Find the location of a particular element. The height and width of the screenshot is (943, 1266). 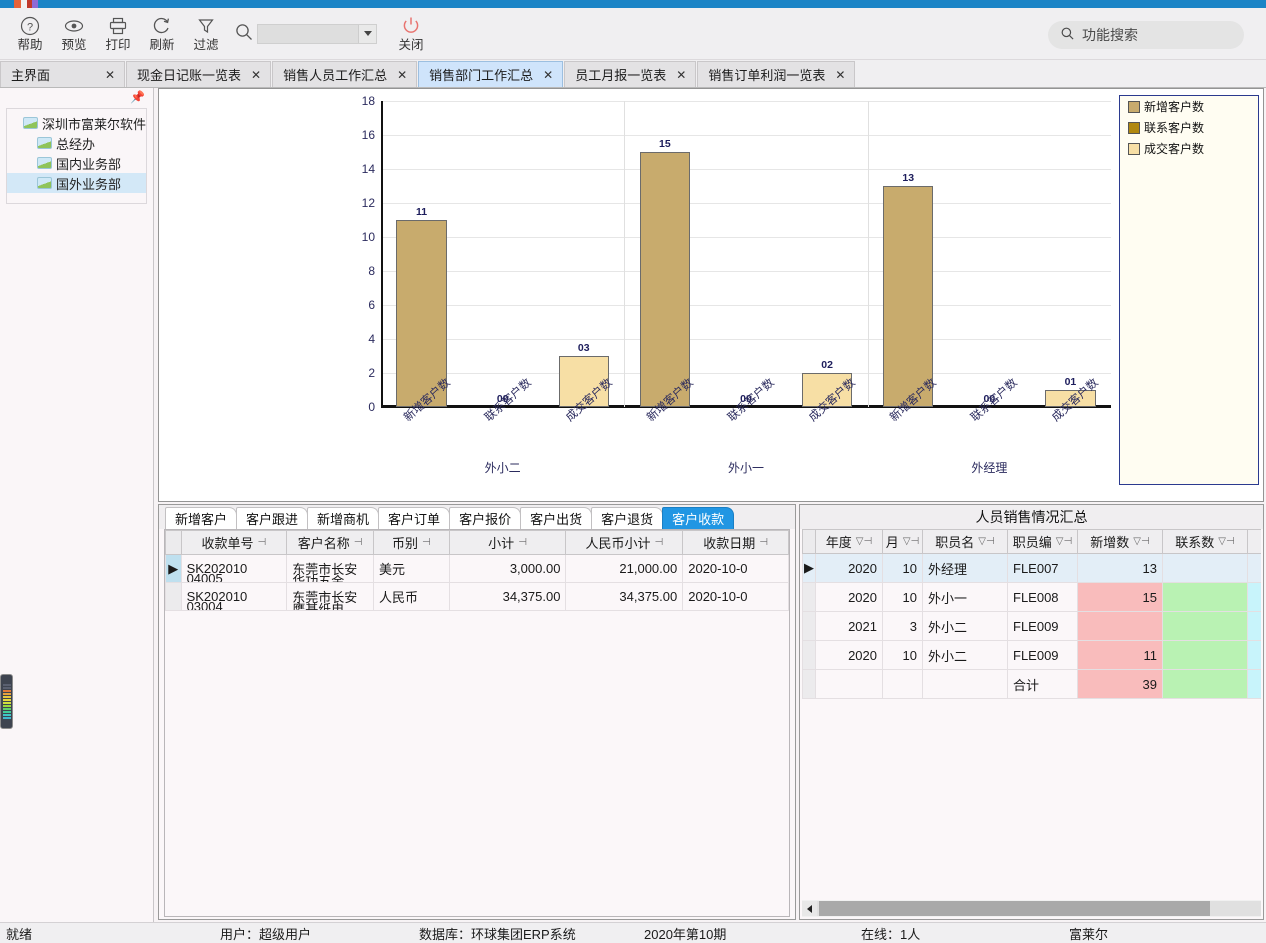

toolbar-search-combo is located at coordinates (317, 33).